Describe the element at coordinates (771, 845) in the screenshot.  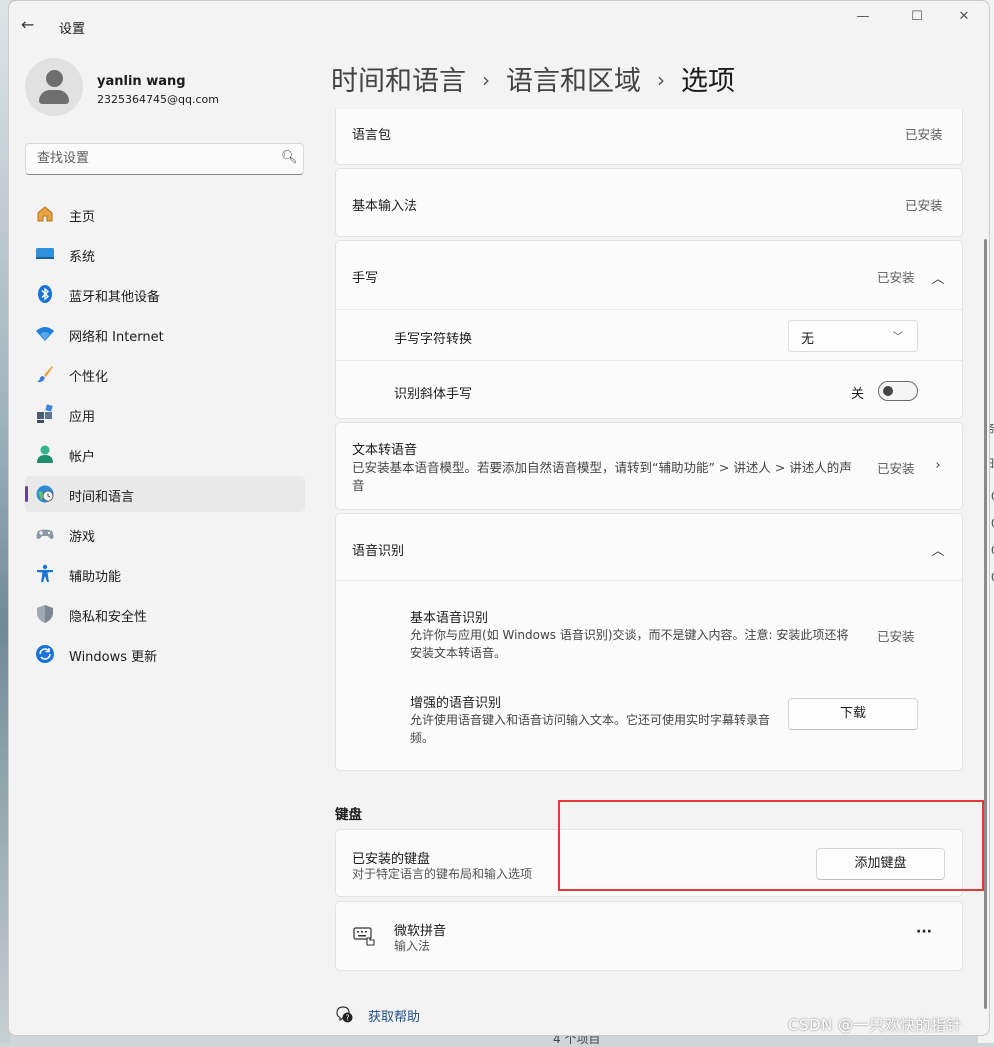
I see `highlight-annotation-box` at that location.